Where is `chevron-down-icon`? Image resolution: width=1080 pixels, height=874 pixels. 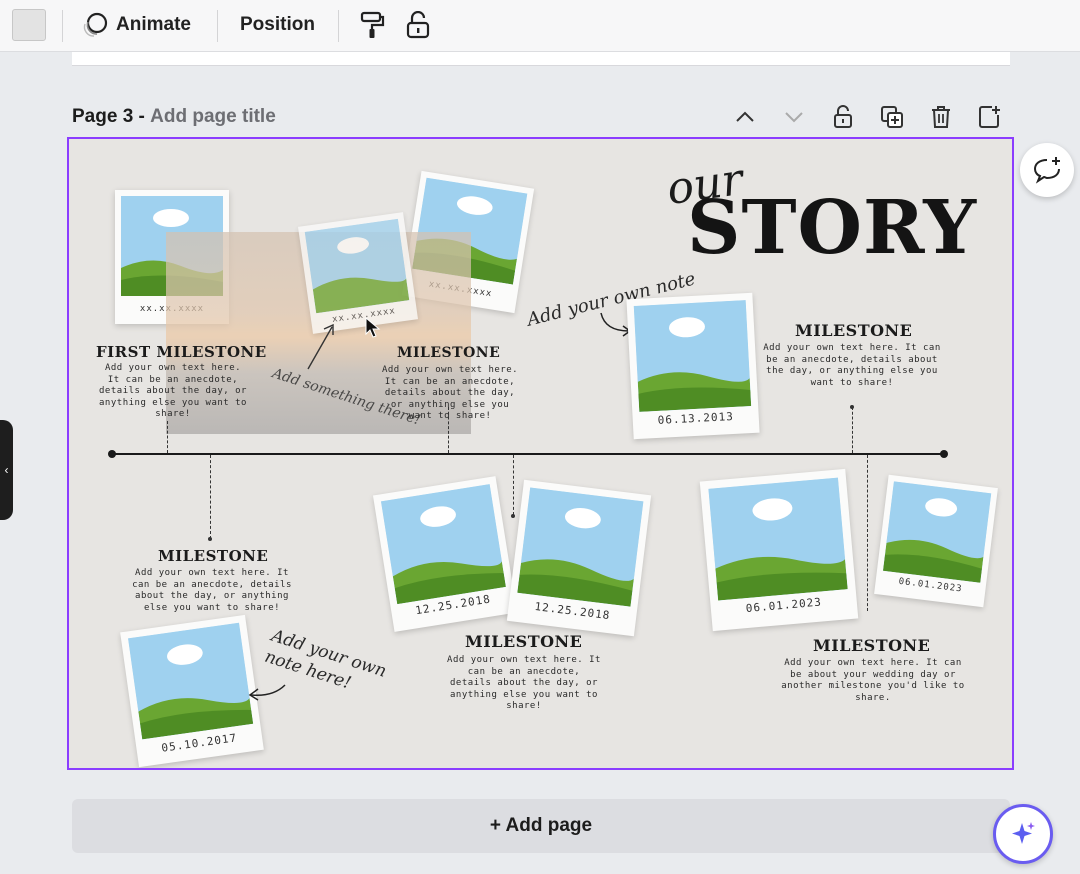
chevron-down-icon is located at coordinates (794, 117).